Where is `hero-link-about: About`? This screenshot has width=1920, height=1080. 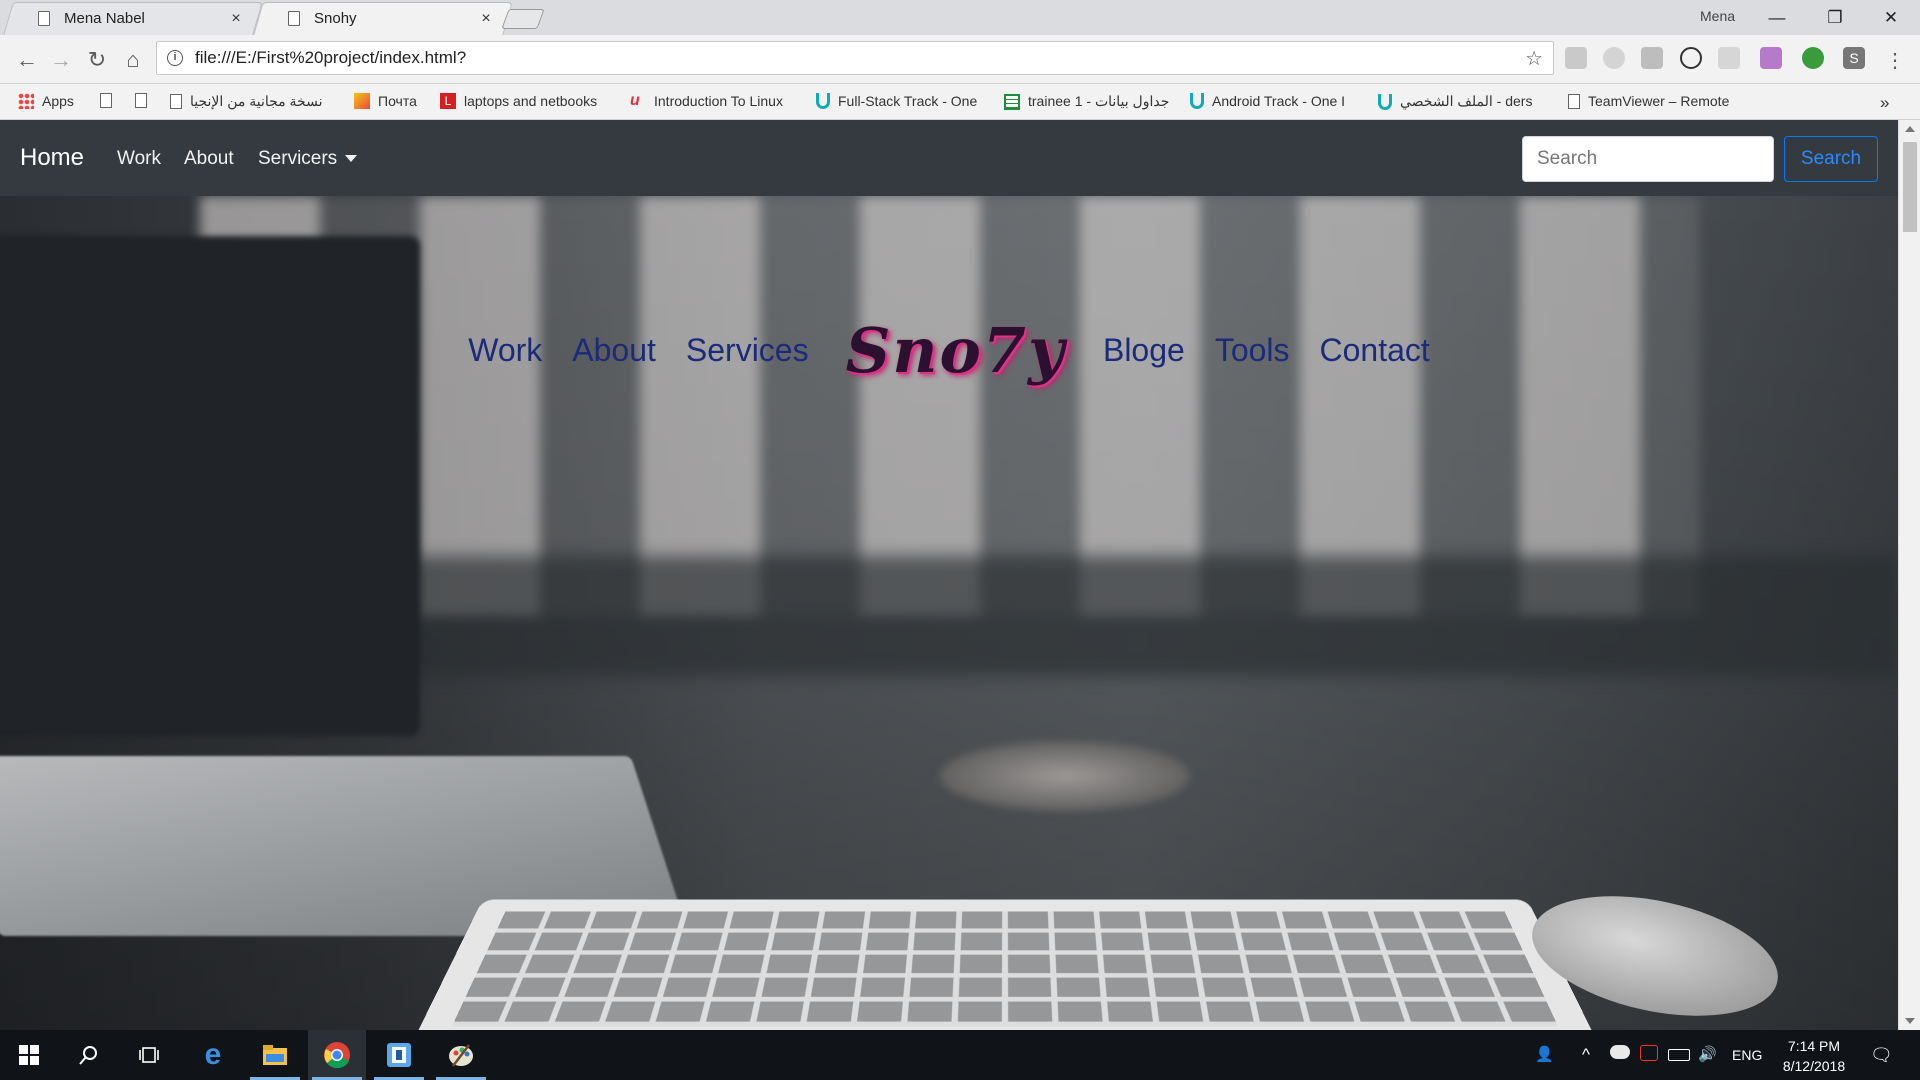 hero-link-about: About is located at coordinates (614, 350).